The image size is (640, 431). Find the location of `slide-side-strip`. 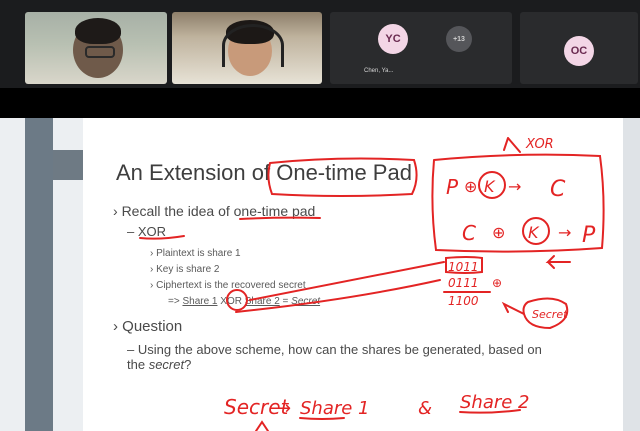

slide-side-strip is located at coordinates (39, 274).